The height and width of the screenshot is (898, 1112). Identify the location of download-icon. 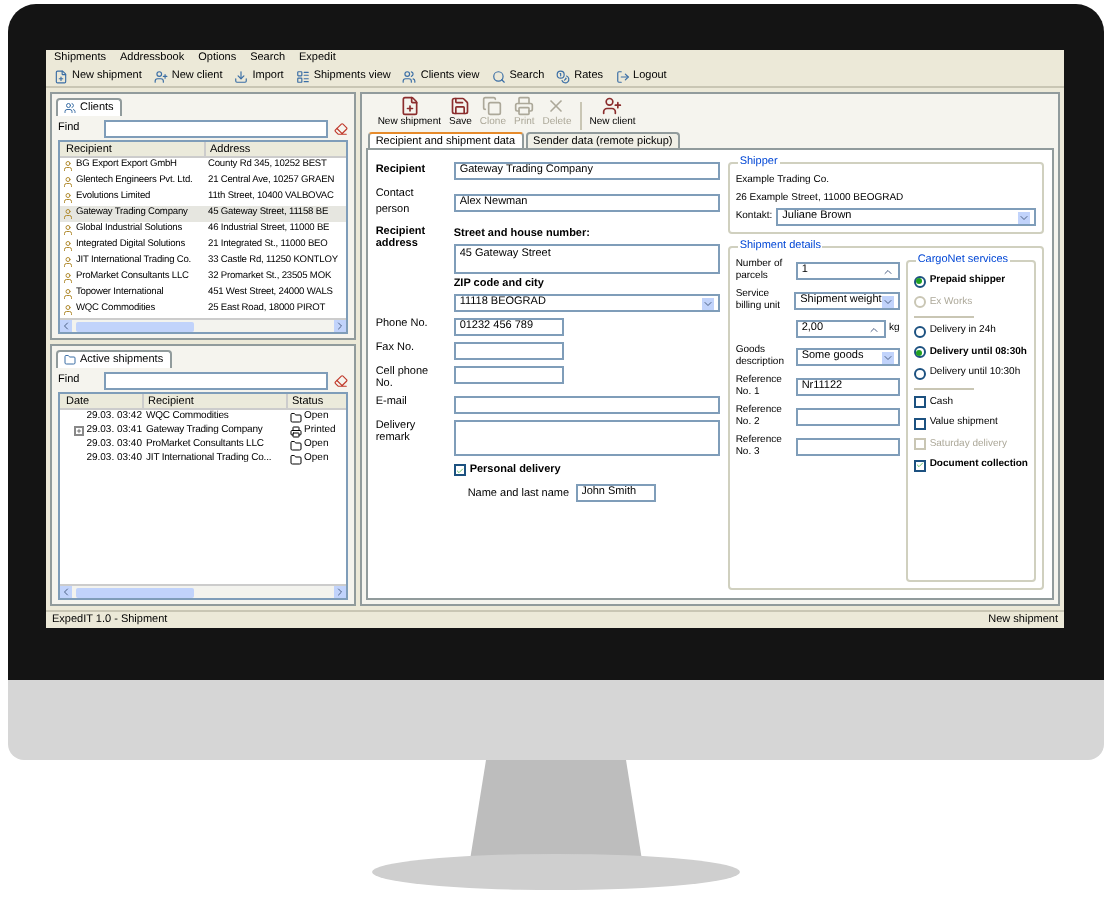
(241, 76).